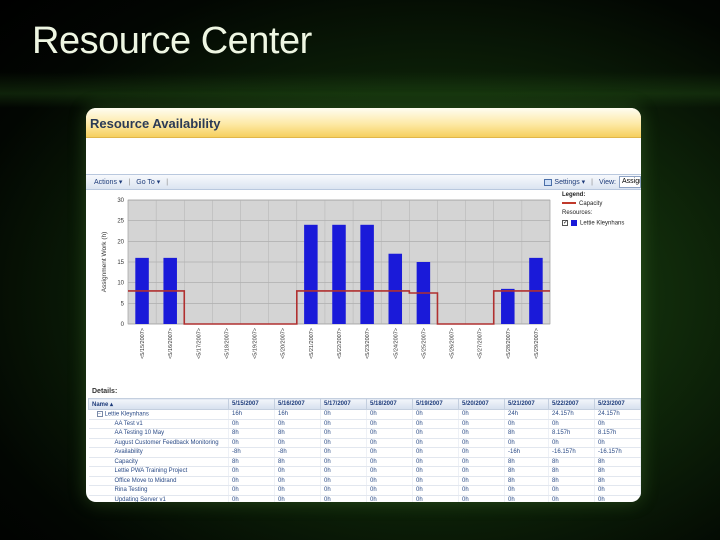 The width and height of the screenshot is (720, 540). What do you see at coordinates (363, 123) in the screenshot?
I see `panel-header: Resource Availability` at bounding box center [363, 123].